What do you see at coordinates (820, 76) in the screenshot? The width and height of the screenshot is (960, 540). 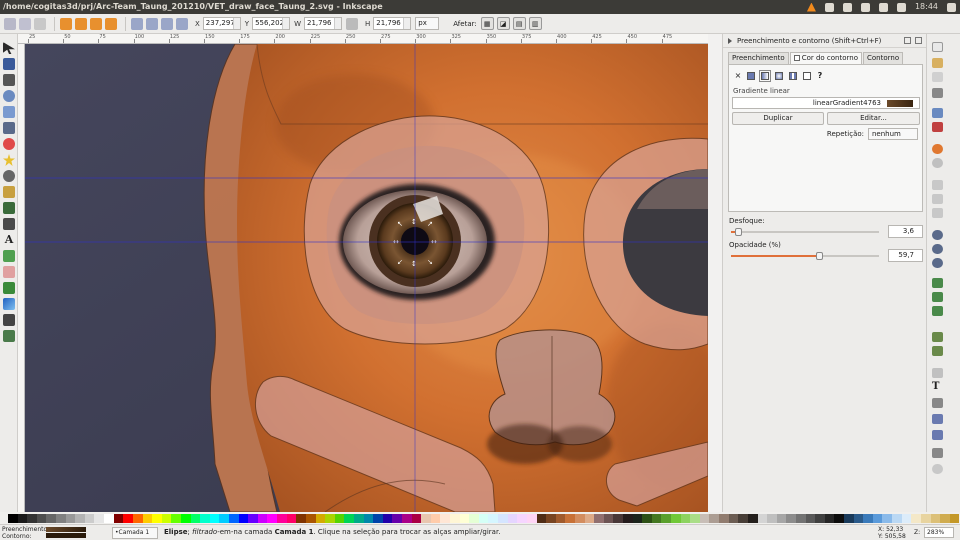 I see `unset-icon: ?` at bounding box center [820, 76].